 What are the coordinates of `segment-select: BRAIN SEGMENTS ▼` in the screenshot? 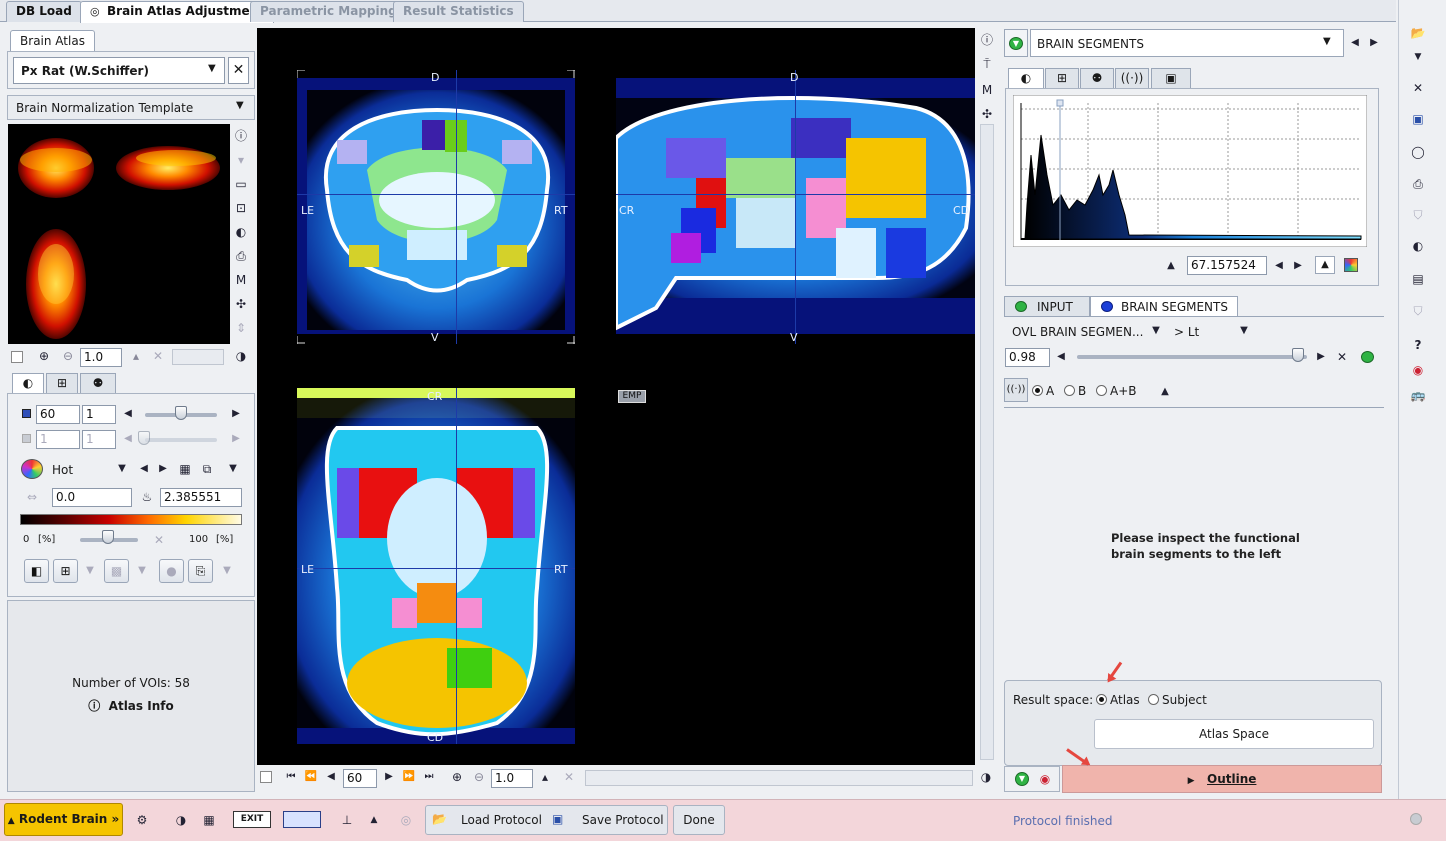 It's located at (1187, 43).